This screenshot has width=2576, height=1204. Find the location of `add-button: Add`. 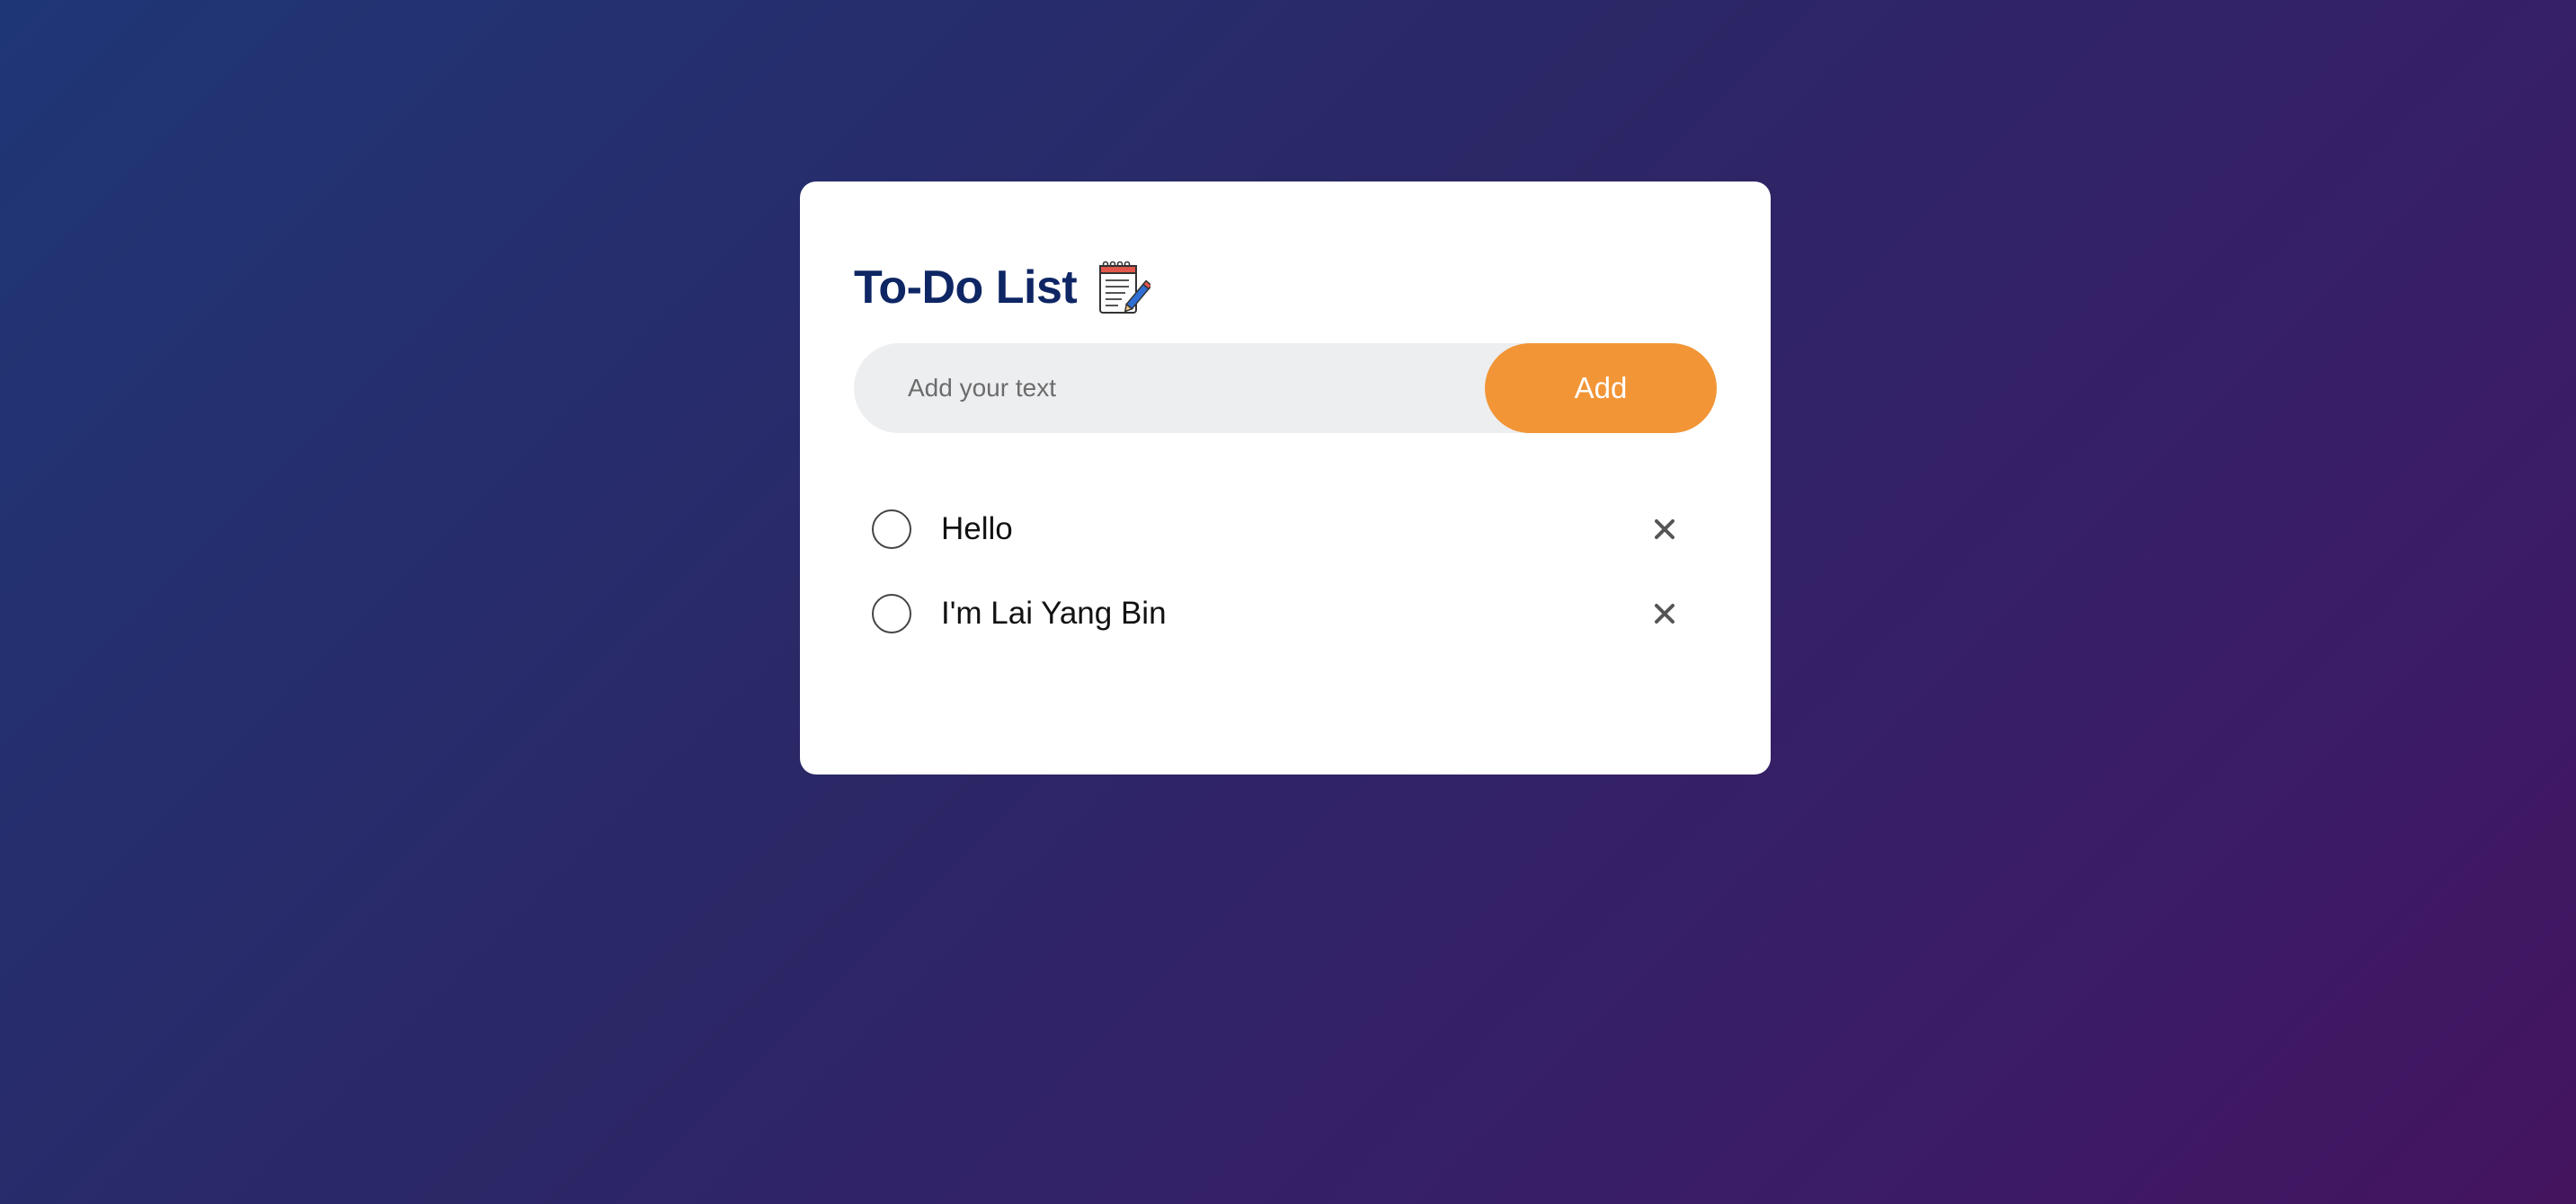

add-button: Add is located at coordinates (1601, 388).